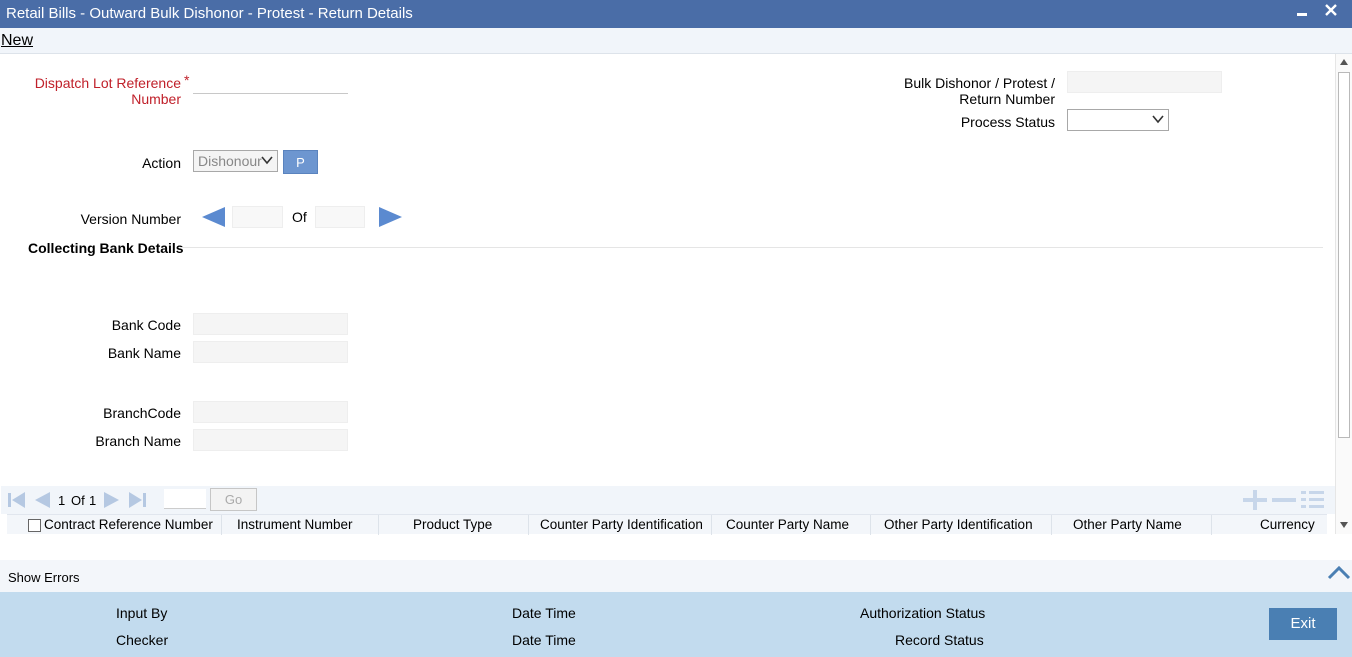 The width and height of the screenshot is (1352, 657). Describe the element at coordinates (340, 217) in the screenshot. I see `version-total-input` at that location.